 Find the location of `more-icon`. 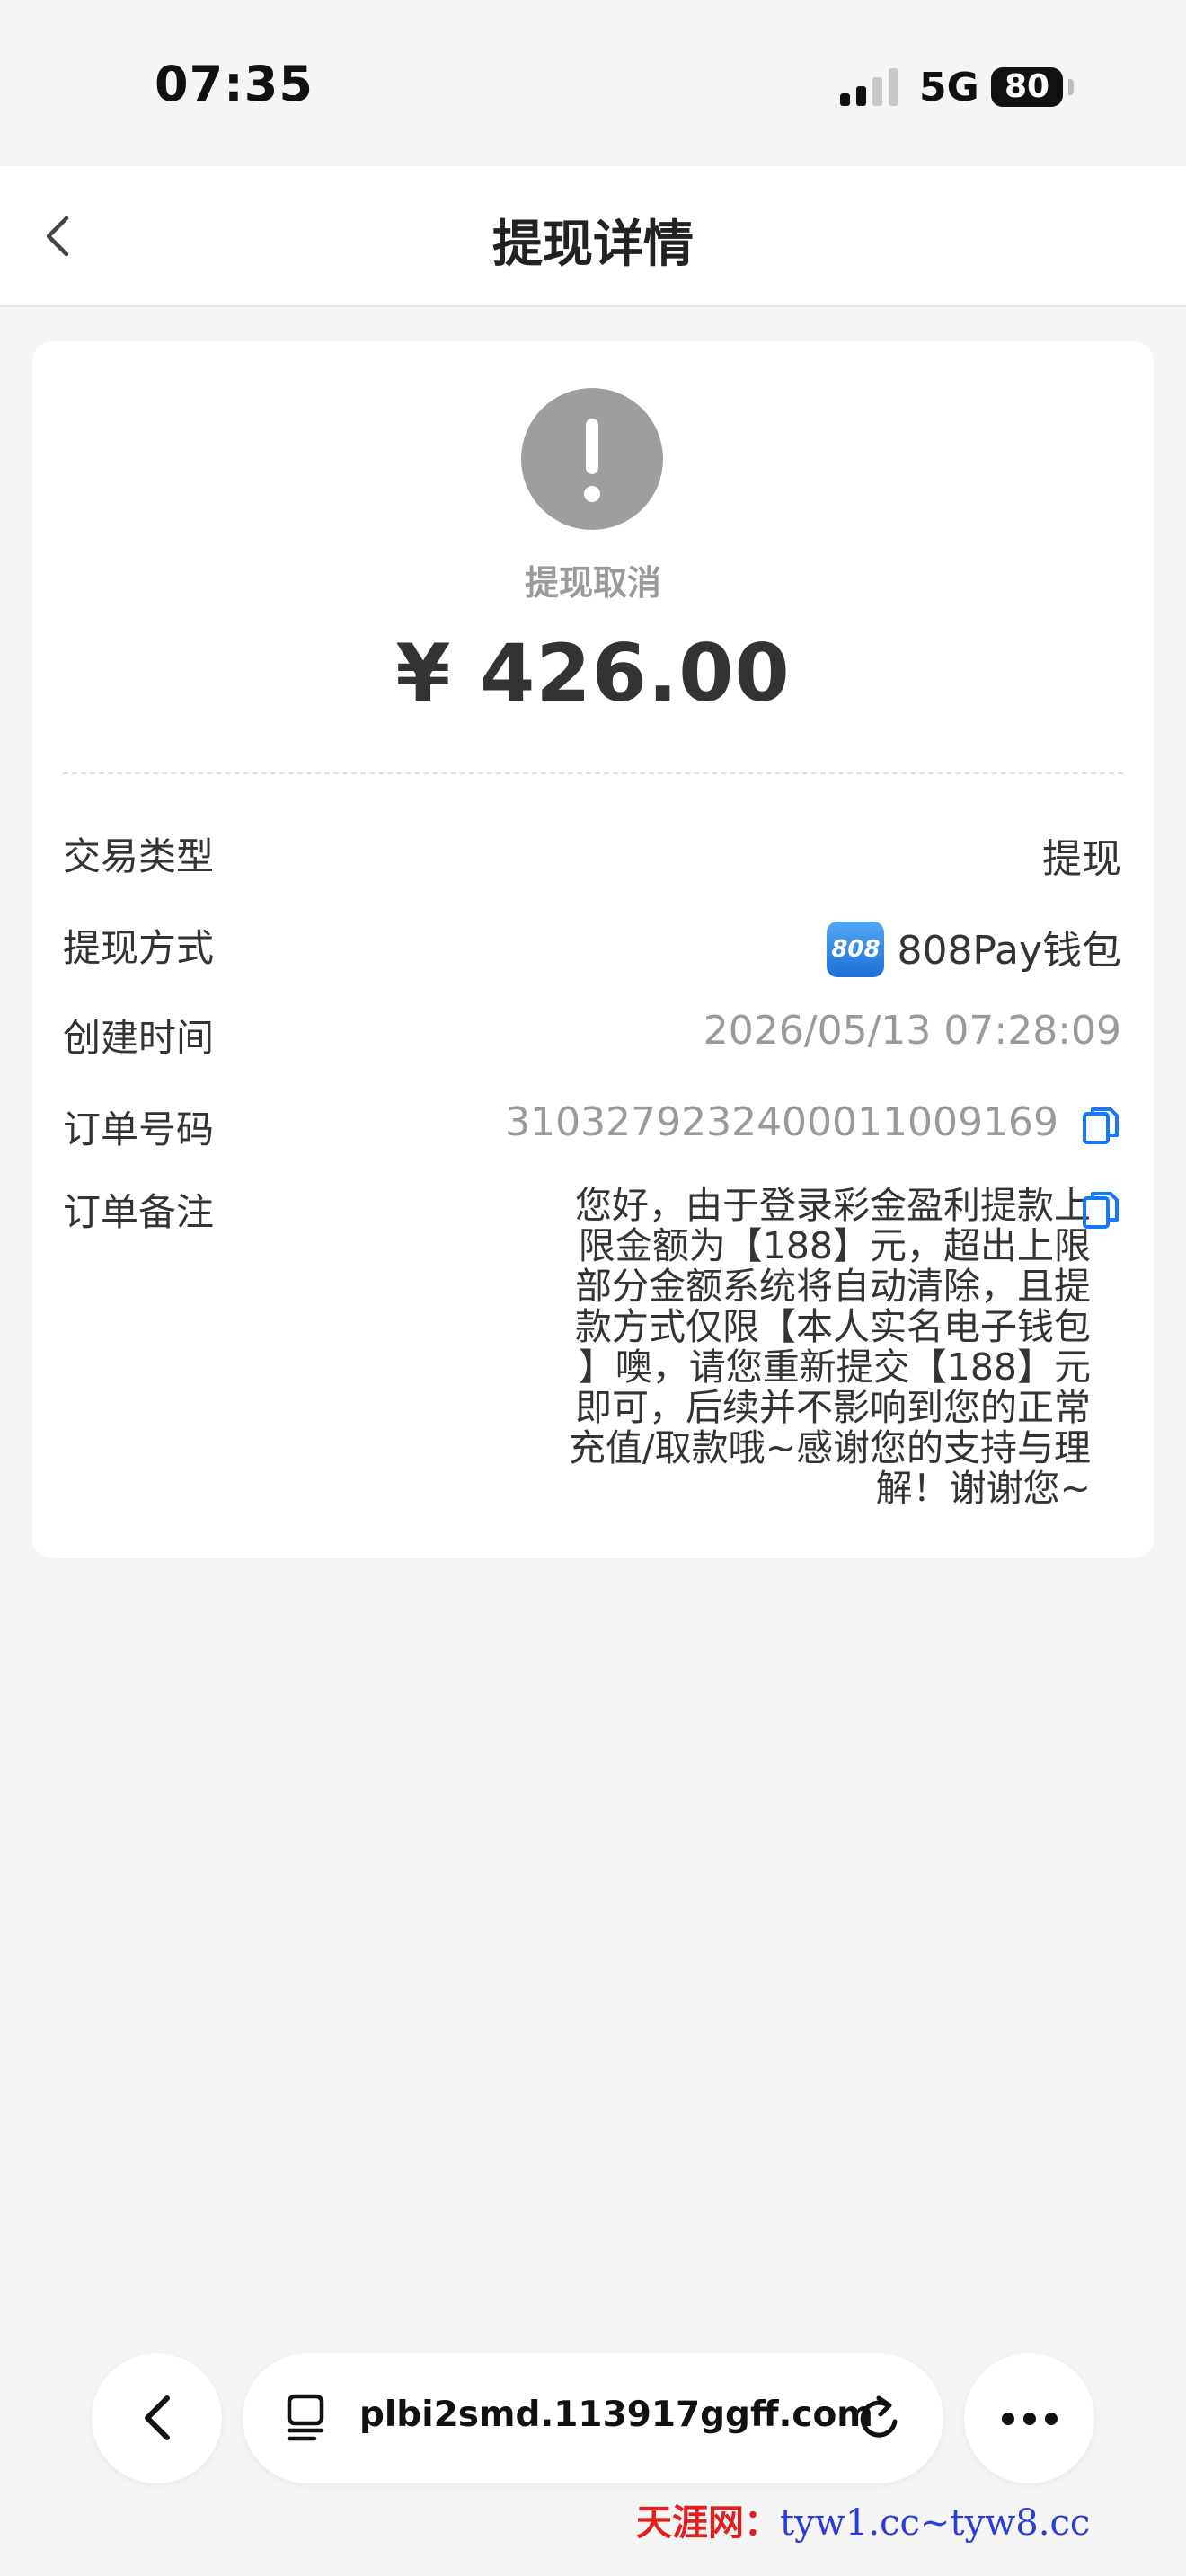

more-icon is located at coordinates (1030, 2419).